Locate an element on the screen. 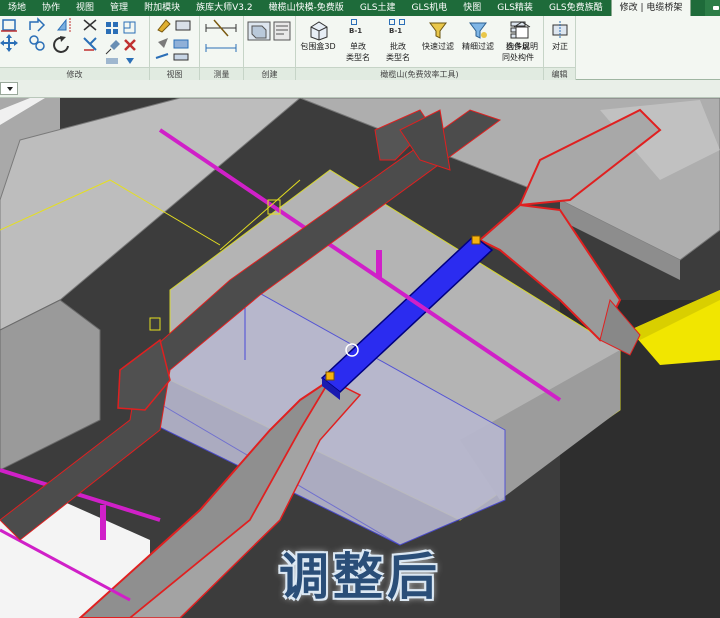 The image size is (720, 618). create-group-icon is located at coordinates (259, 31).